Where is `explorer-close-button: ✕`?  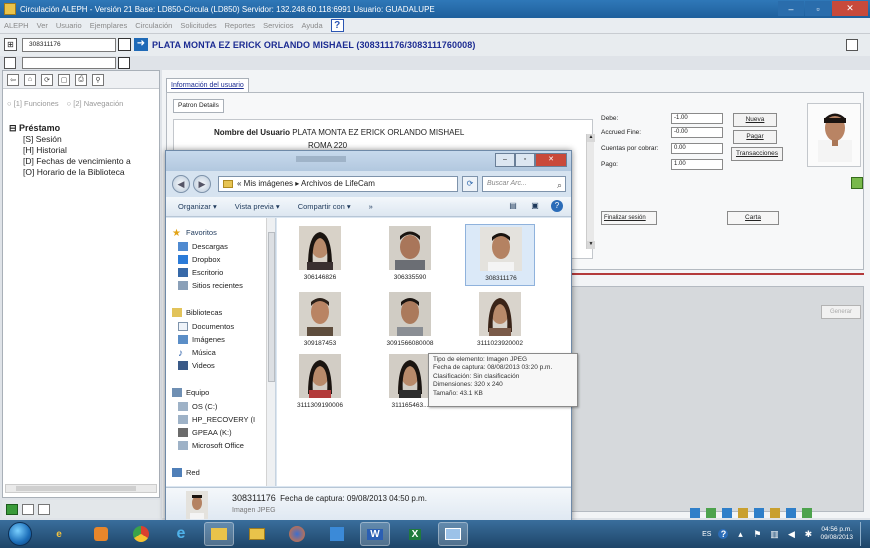
explorer-close-button: ✕ is located at coordinates (551, 160).